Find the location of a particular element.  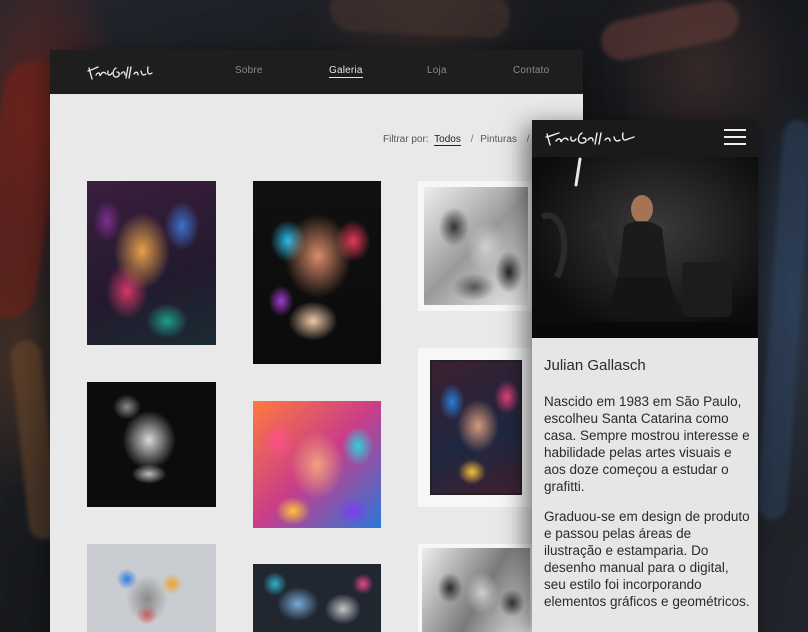

artwork-draped-figure is located at coordinates (317, 598).